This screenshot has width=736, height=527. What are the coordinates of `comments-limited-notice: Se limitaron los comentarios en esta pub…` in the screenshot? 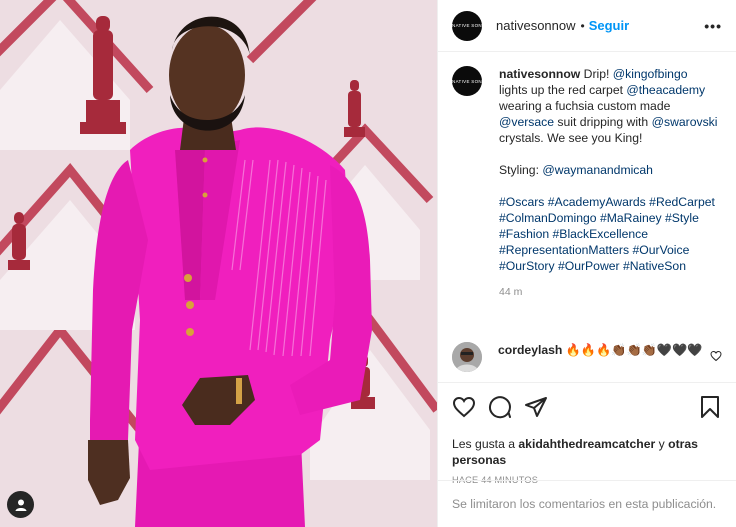 It's located at (587, 503).